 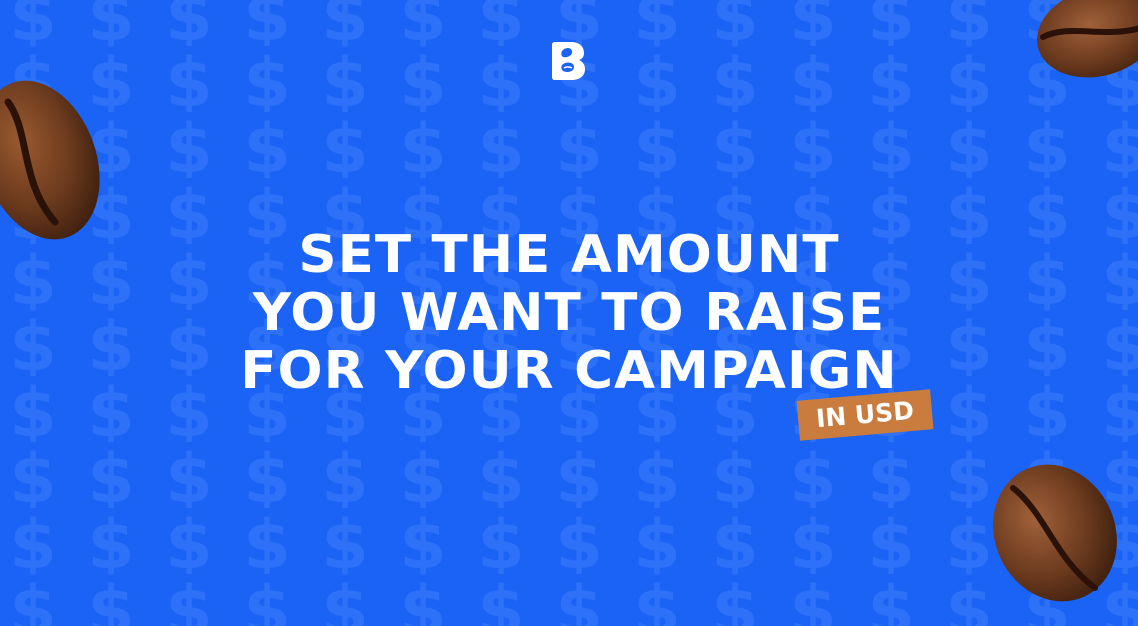 I want to click on headline-line-3: FOR YOUR CAMPAIGN, so click(x=569, y=371).